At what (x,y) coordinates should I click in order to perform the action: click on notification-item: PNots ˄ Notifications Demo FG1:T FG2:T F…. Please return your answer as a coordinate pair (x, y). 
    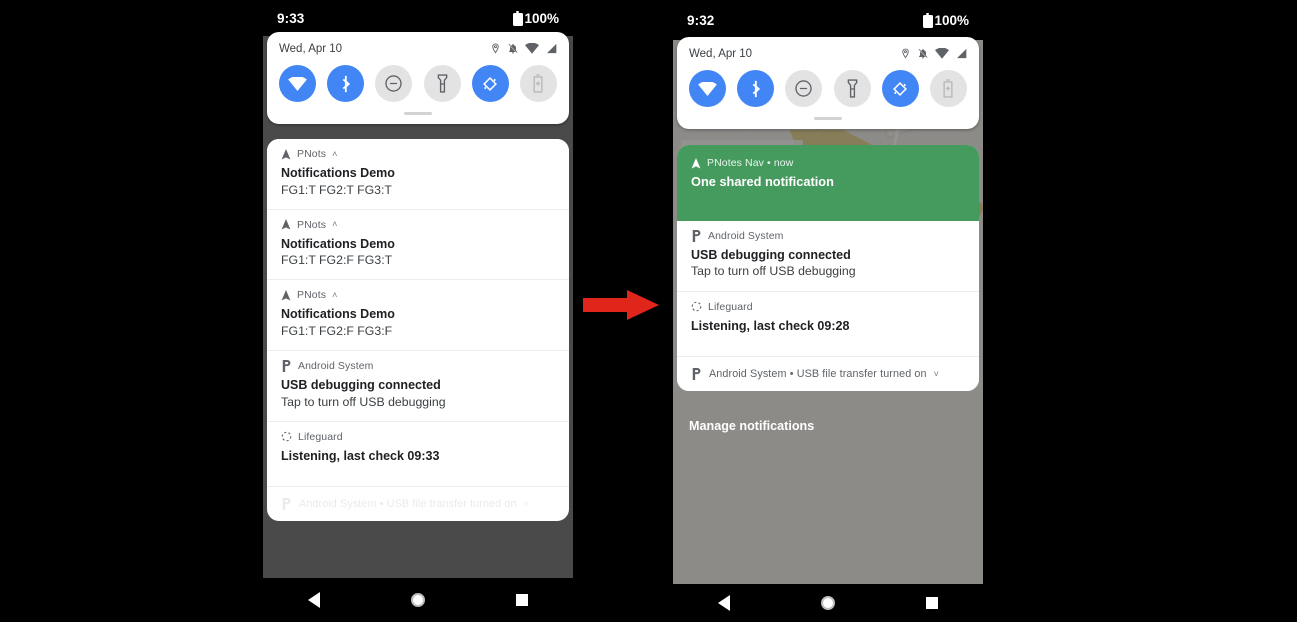
    Looking at the image, I should click on (418, 174).